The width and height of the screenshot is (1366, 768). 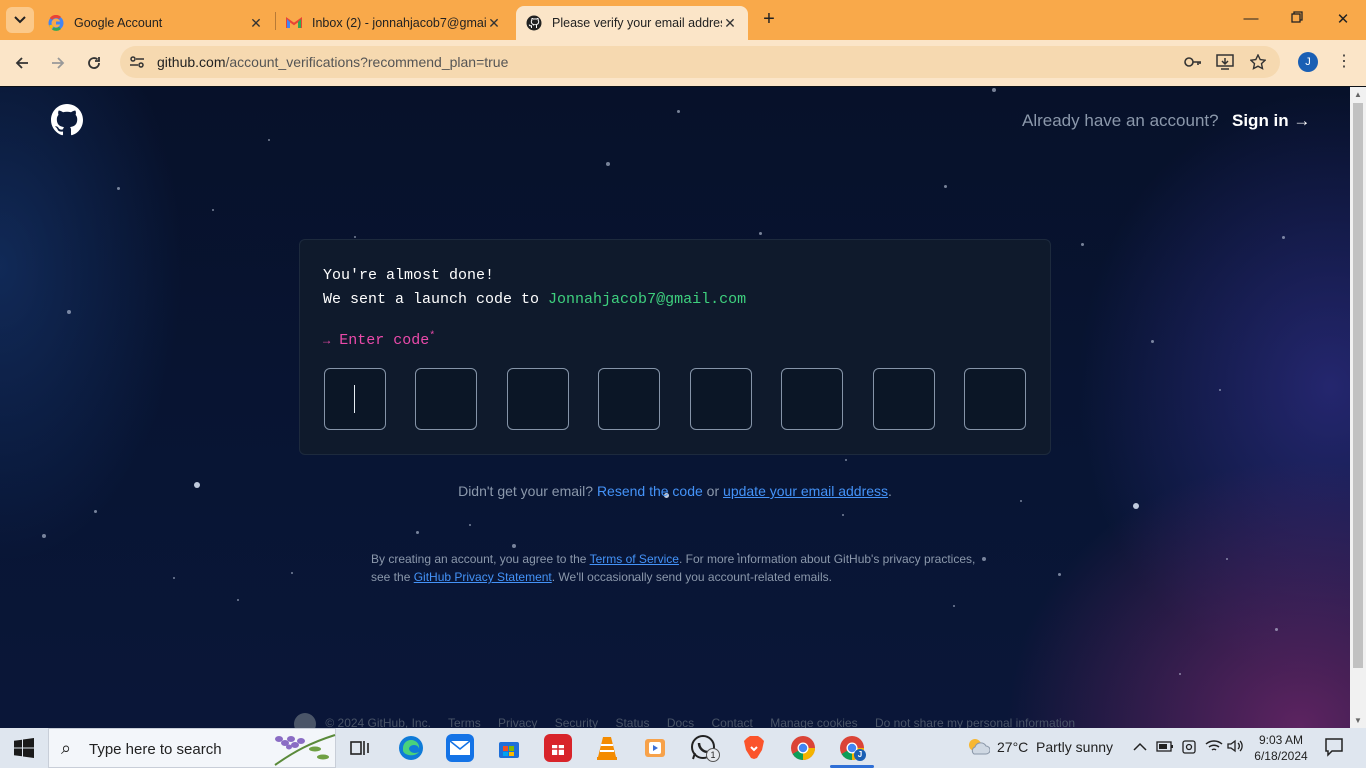 What do you see at coordinates (411, 748) in the screenshot?
I see `edge-browser-icon` at bounding box center [411, 748].